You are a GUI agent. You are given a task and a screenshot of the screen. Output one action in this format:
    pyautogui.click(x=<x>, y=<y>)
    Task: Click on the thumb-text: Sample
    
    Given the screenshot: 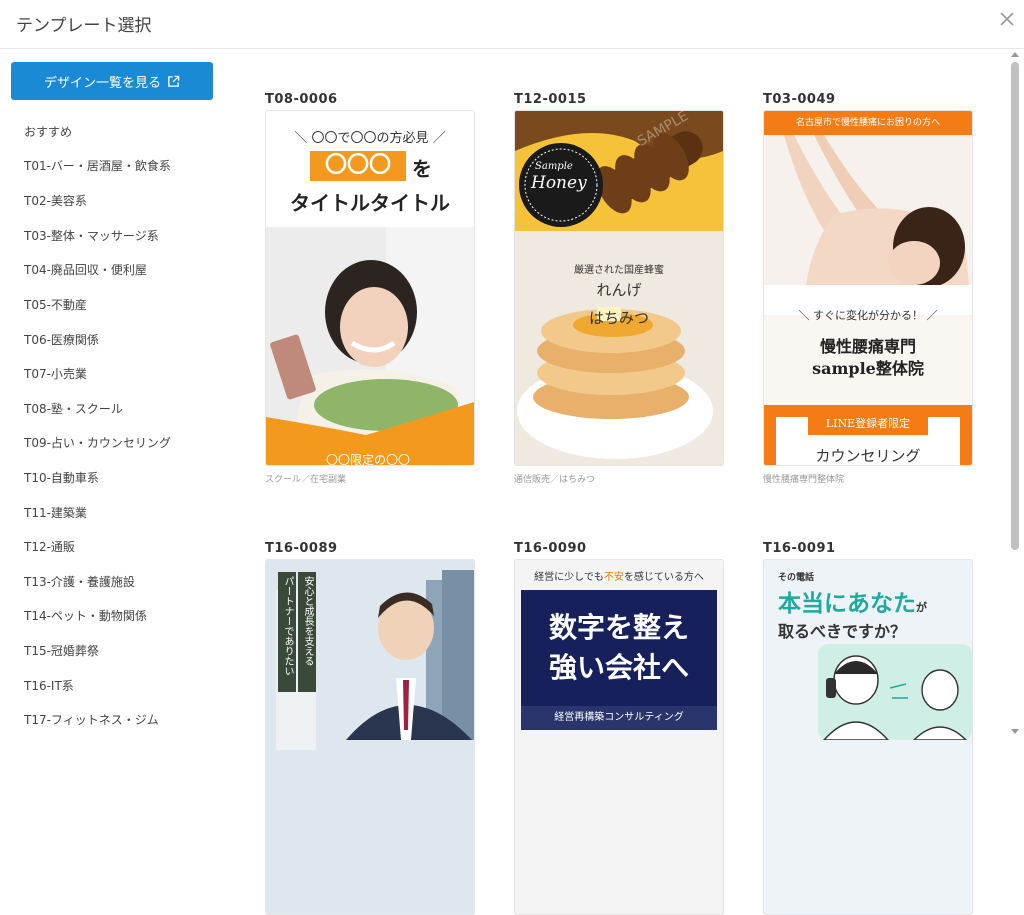 What is the action you would take?
    pyautogui.click(x=554, y=166)
    